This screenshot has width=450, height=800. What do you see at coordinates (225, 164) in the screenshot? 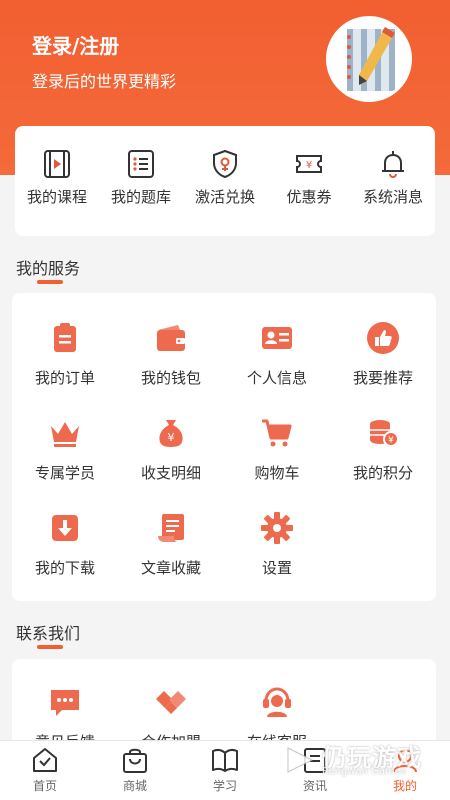
I see `activate-shield-icon` at bounding box center [225, 164].